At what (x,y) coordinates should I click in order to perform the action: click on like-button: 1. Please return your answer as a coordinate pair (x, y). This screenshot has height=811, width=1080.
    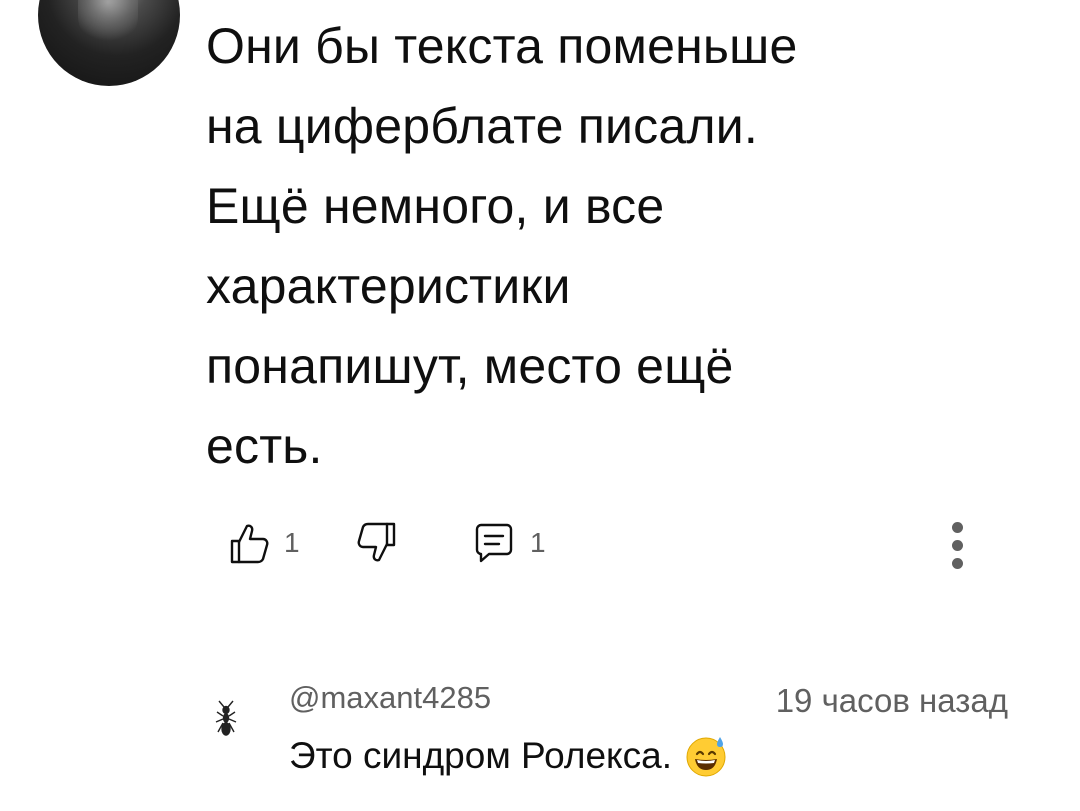
    Looking at the image, I should click on (264, 543).